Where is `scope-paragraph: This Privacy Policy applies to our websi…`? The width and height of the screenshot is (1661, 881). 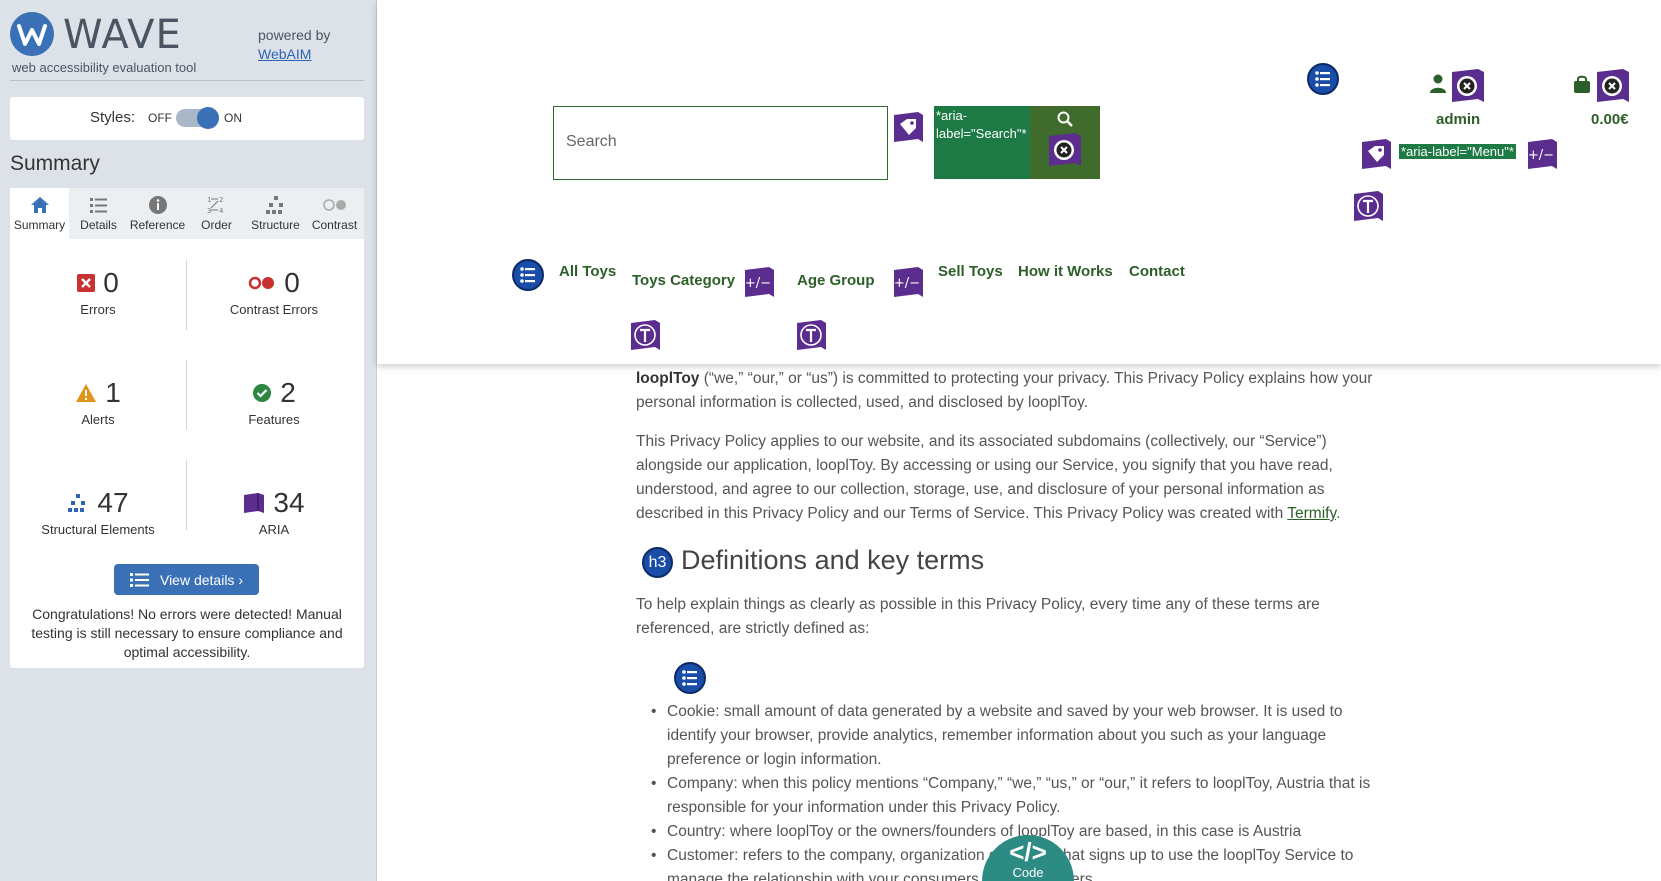 scope-paragraph: This Privacy Policy applies to our websi… is located at coordinates (1006, 478).